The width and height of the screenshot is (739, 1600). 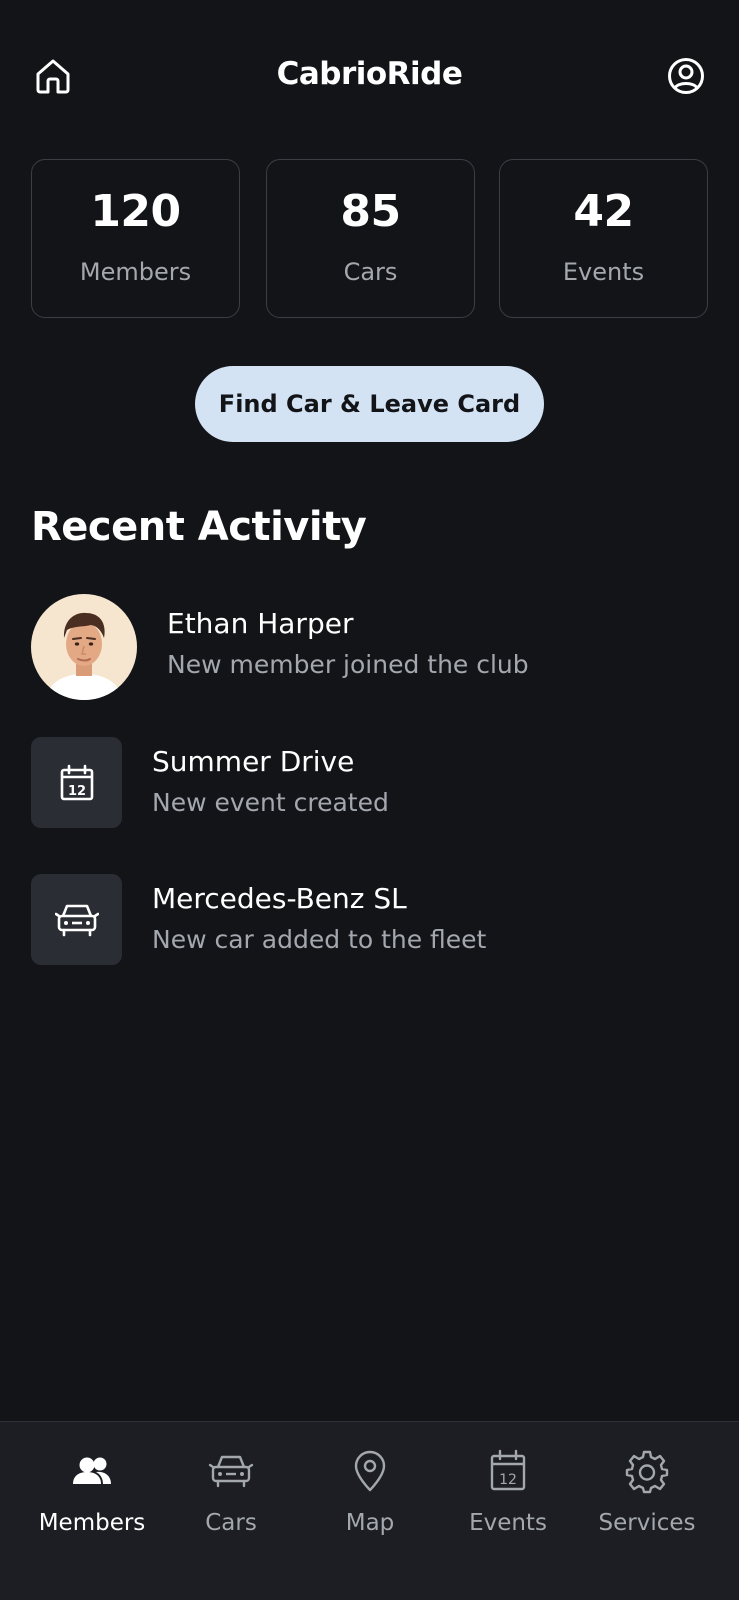 I want to click on activity-description: New event created, so click(x=270, y=802).